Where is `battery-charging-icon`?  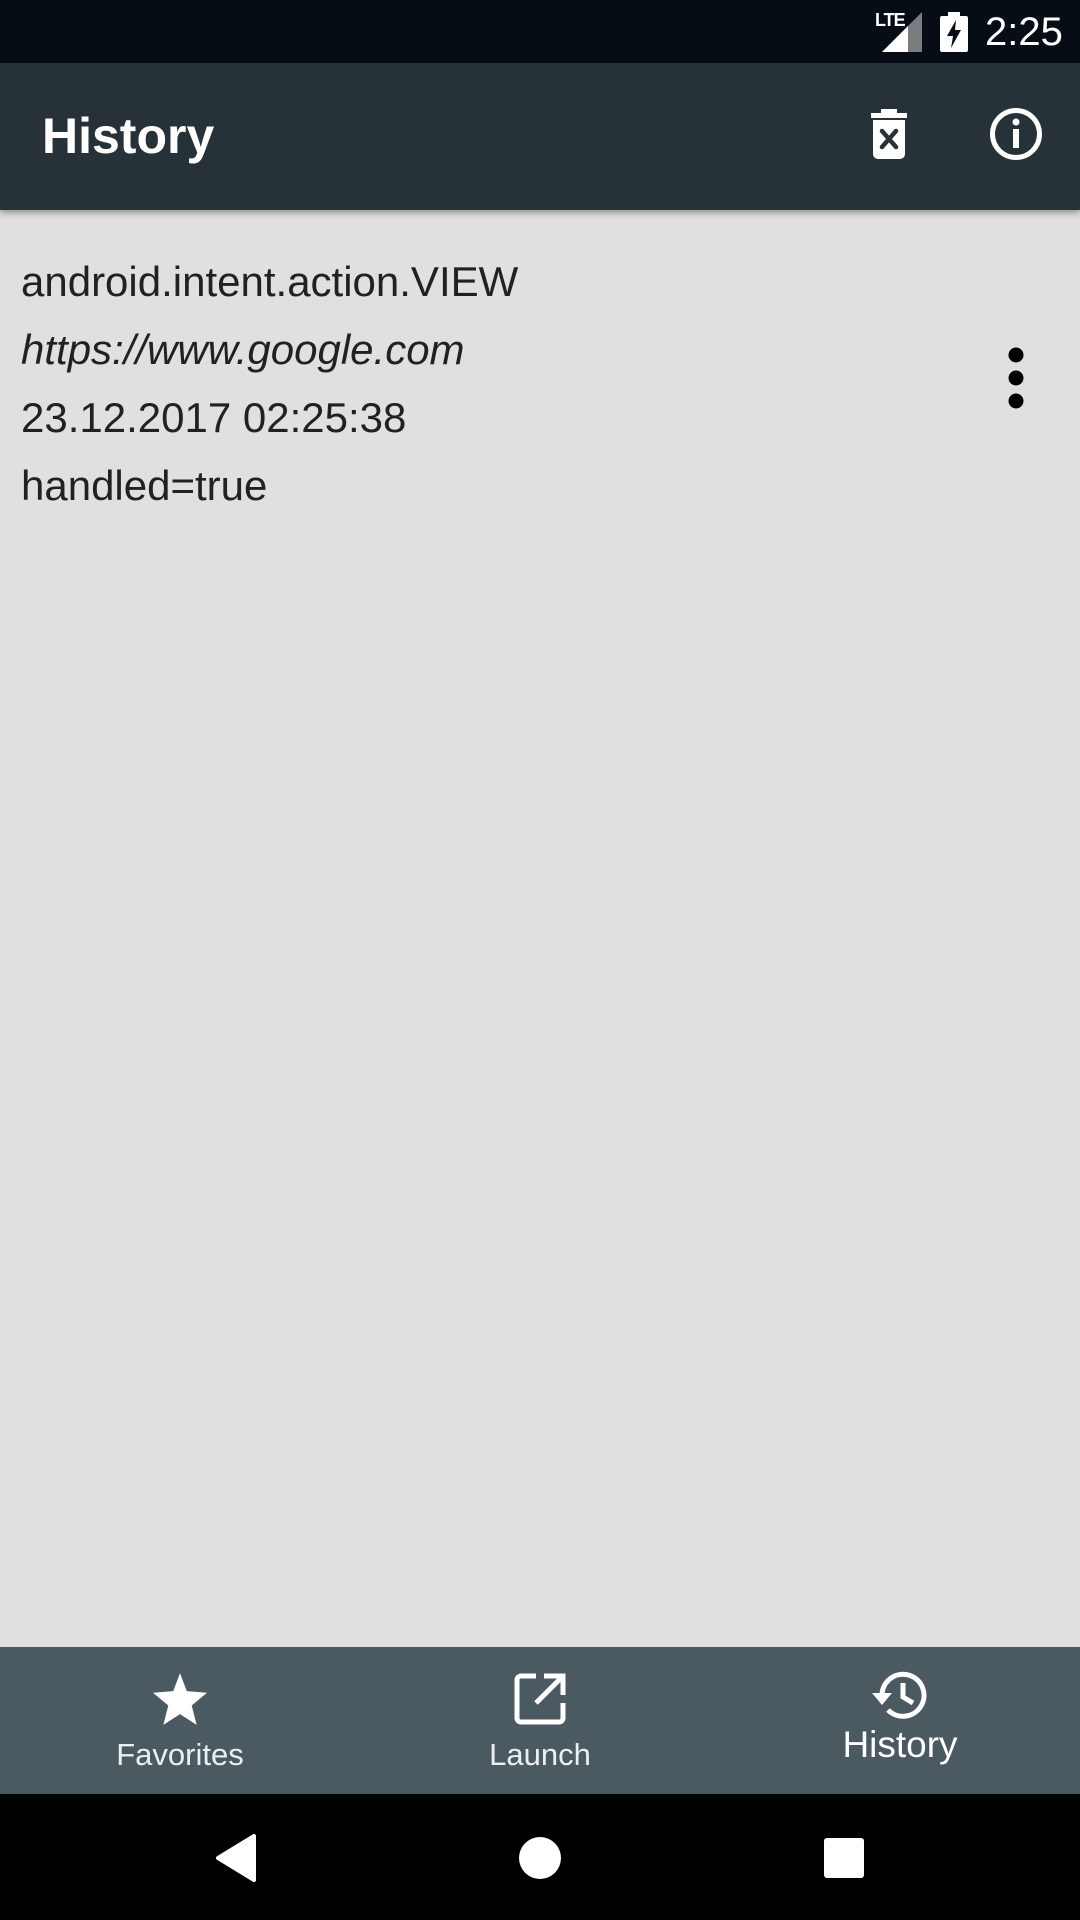 battery-charging-icon is located at coordinates (954, 34).